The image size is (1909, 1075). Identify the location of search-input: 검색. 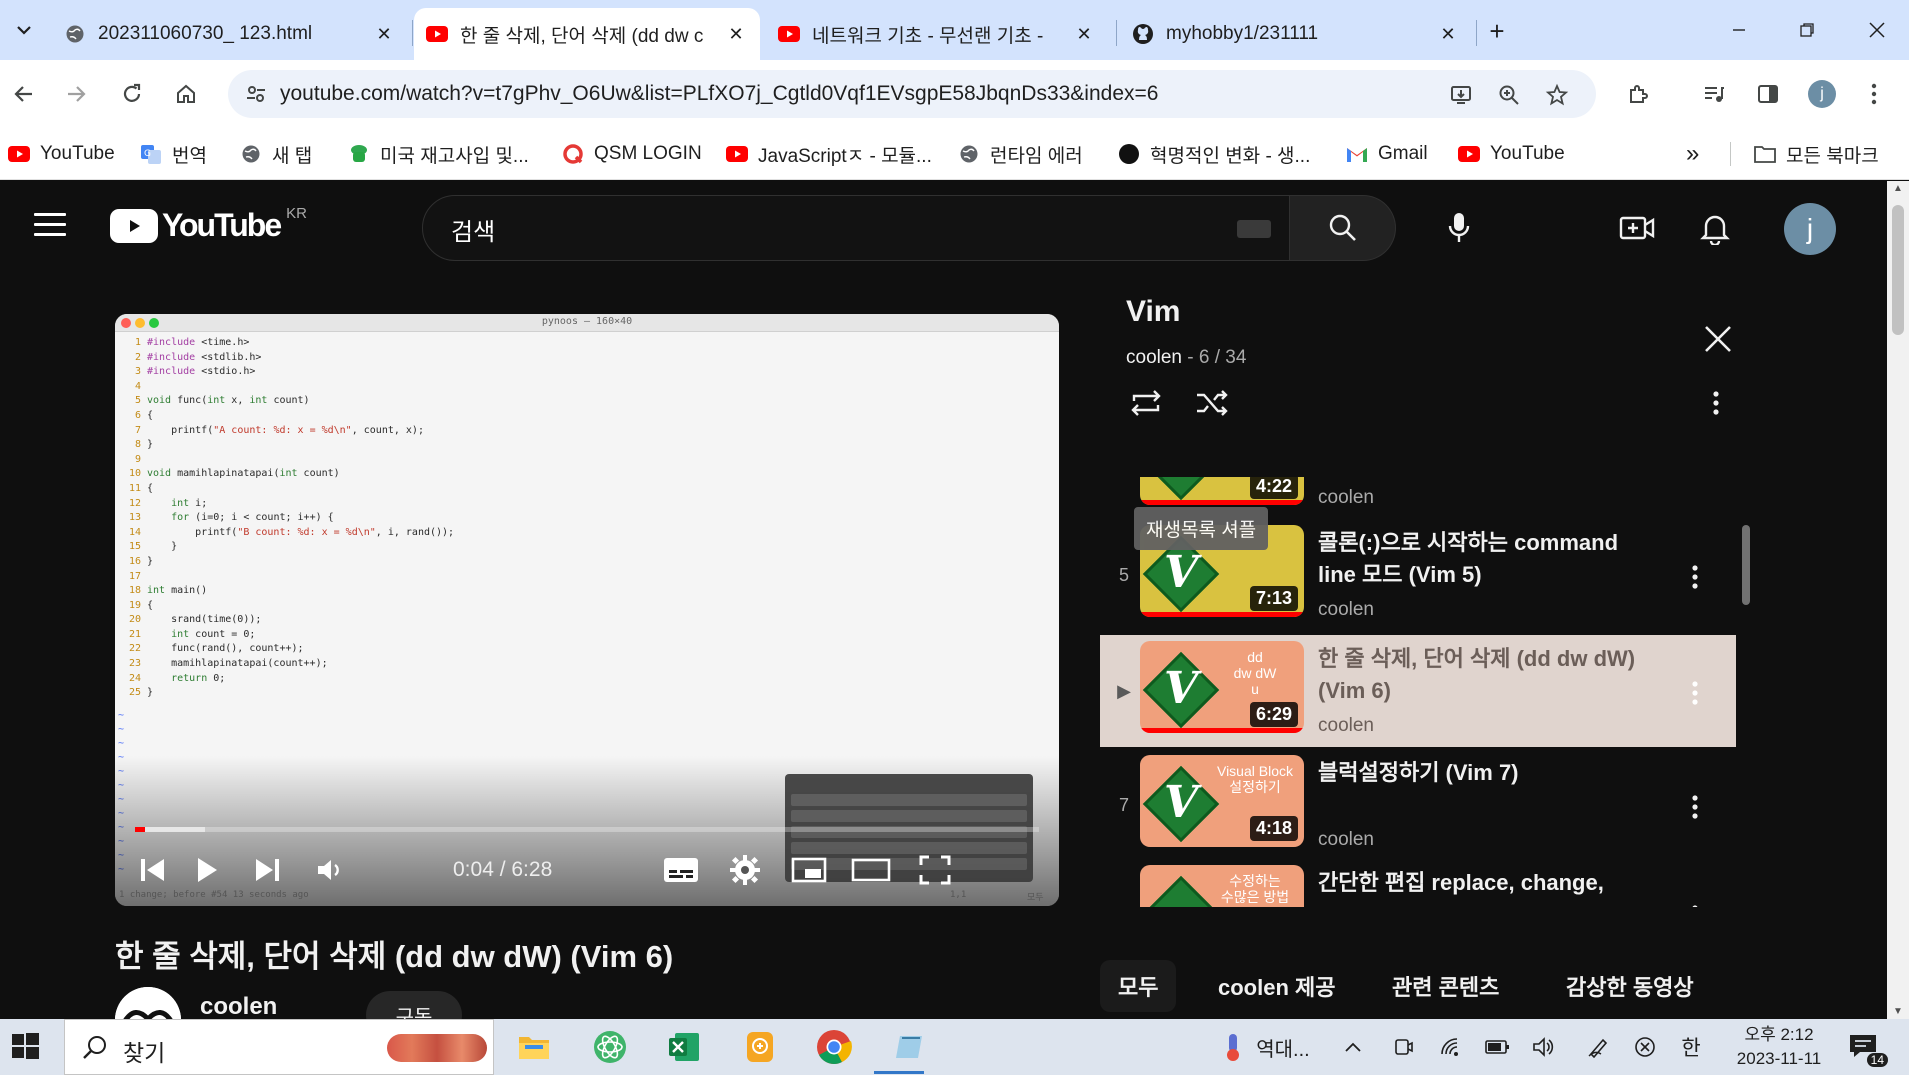
(856, 228).